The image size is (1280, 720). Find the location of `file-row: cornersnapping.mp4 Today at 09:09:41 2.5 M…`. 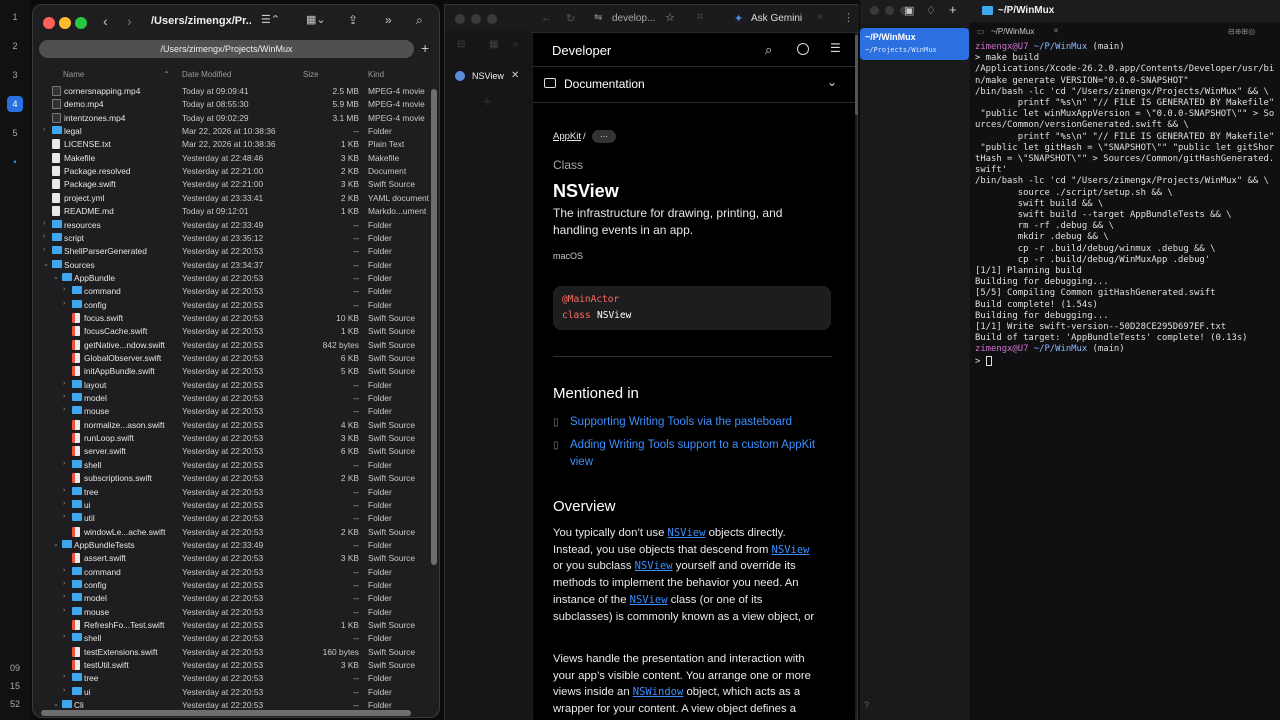

file-row: cornersnapping.mp4 Today at 09:09:41 2.5 M… is located at coordinates (231, 91).